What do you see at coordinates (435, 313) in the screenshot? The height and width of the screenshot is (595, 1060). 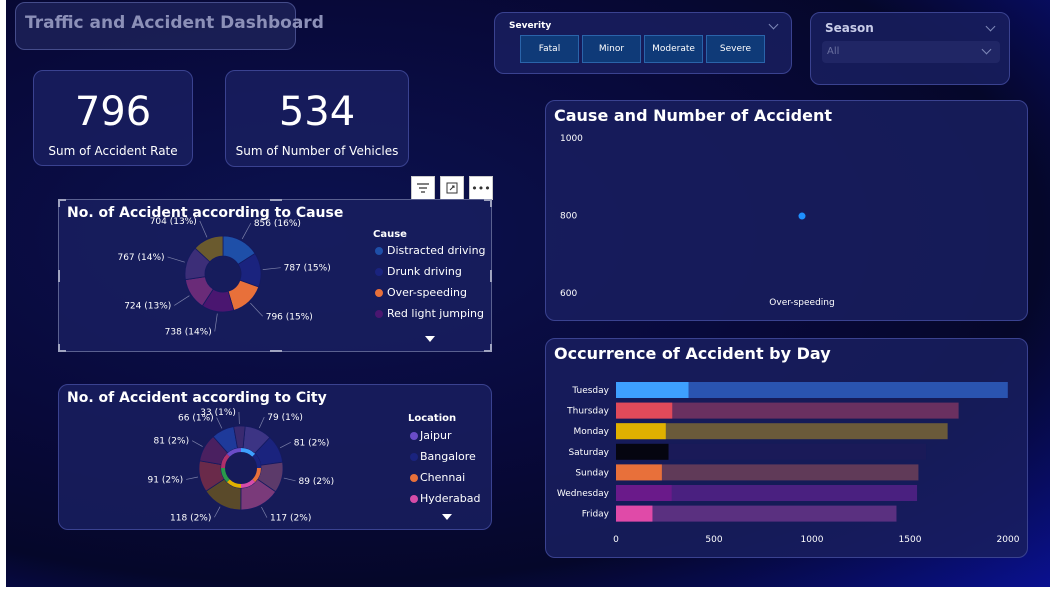 I see `legend-item-label: Red light jumping` at bounding box center [435, 313].